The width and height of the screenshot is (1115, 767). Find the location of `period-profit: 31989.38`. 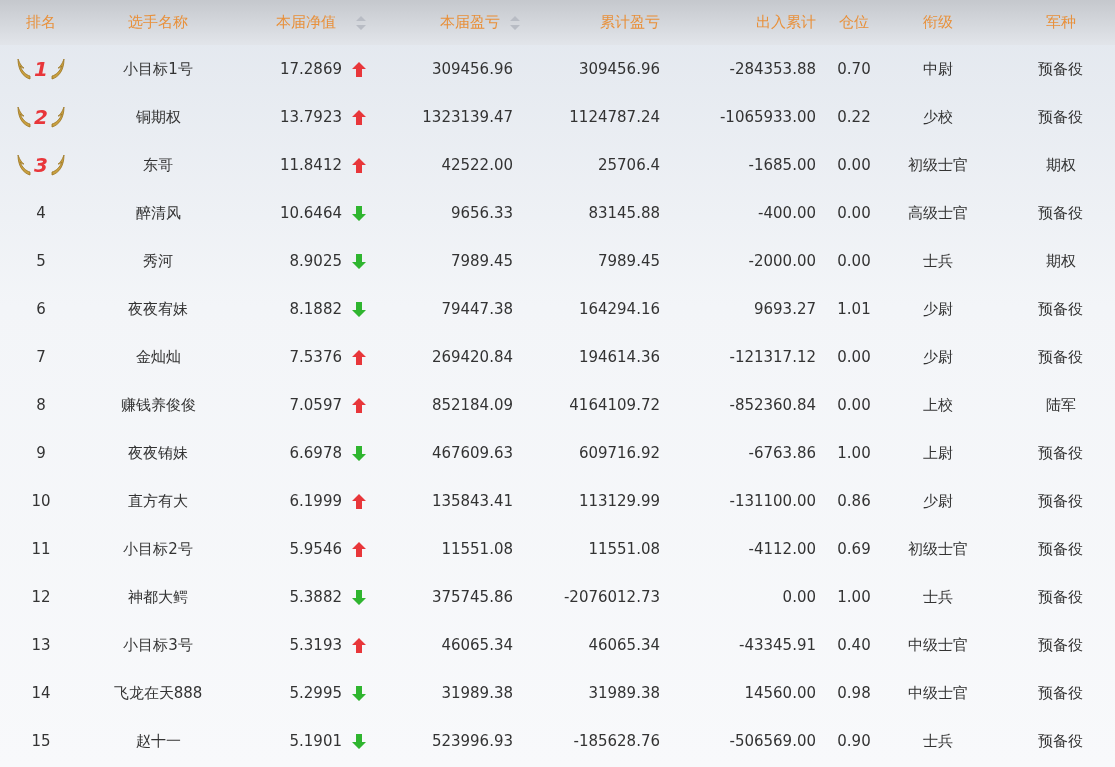

period-profit: 31989.38 is located at coordinates (477, 693).